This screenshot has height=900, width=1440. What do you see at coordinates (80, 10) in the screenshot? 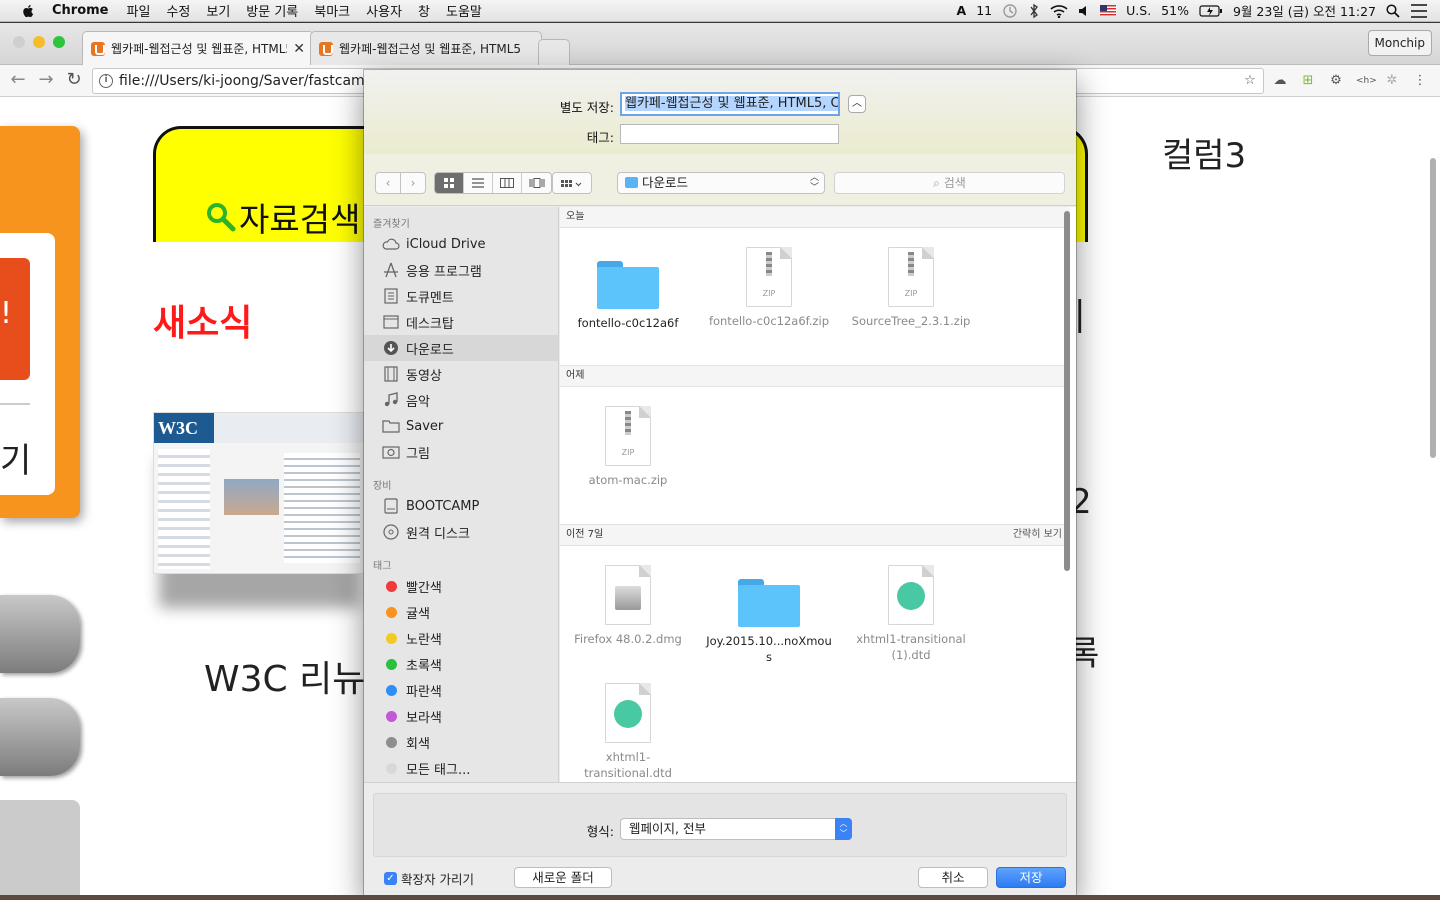
I see `menu-app-name: Chrome` at bounding box center [80, 10].